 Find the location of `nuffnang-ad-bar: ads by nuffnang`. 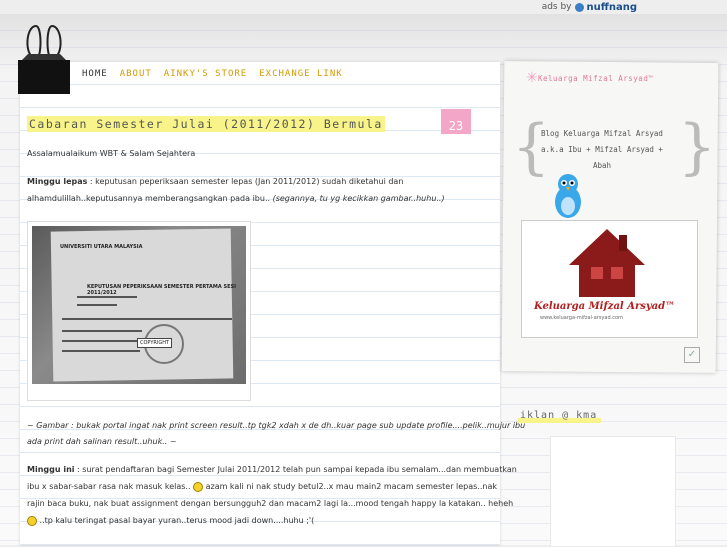

nuffnang-ad-bar: ads by nuffnang is located at coordinates (589, 7).